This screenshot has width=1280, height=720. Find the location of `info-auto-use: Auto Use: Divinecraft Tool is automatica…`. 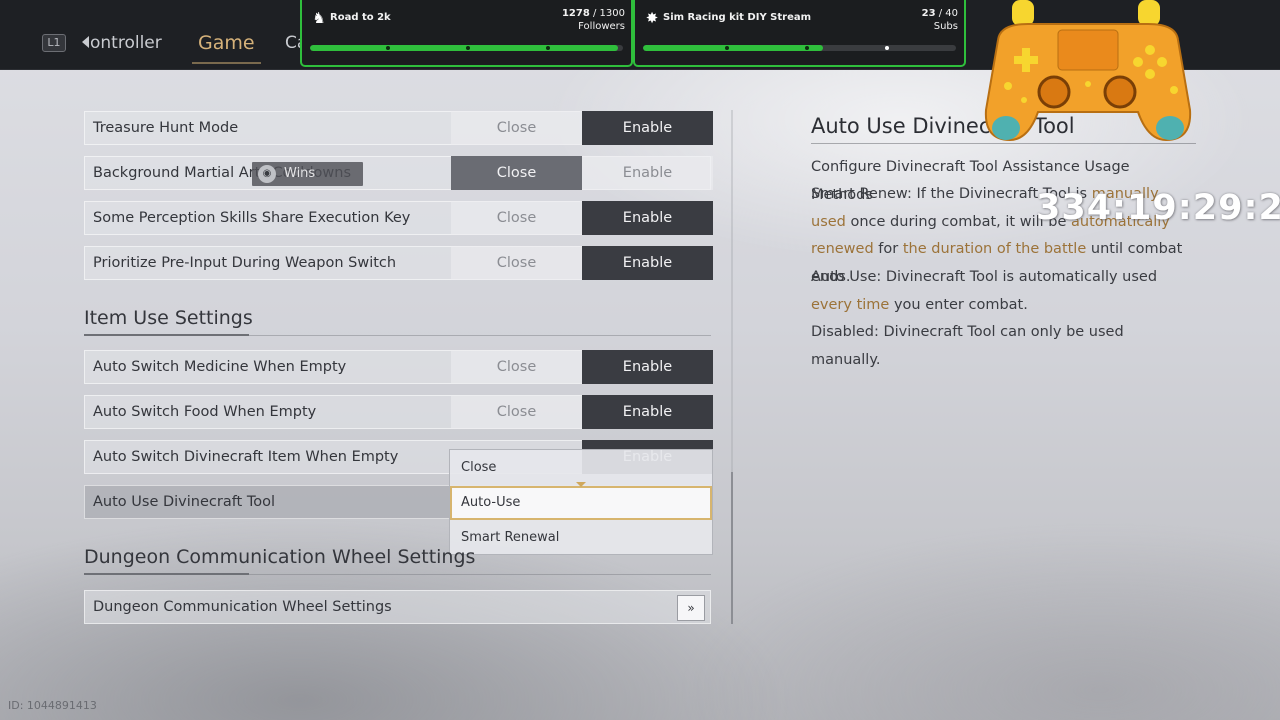

info-auto-use: Auto Use: Divinecraft Tool is automatica… is located at coordinates (1001, 291).